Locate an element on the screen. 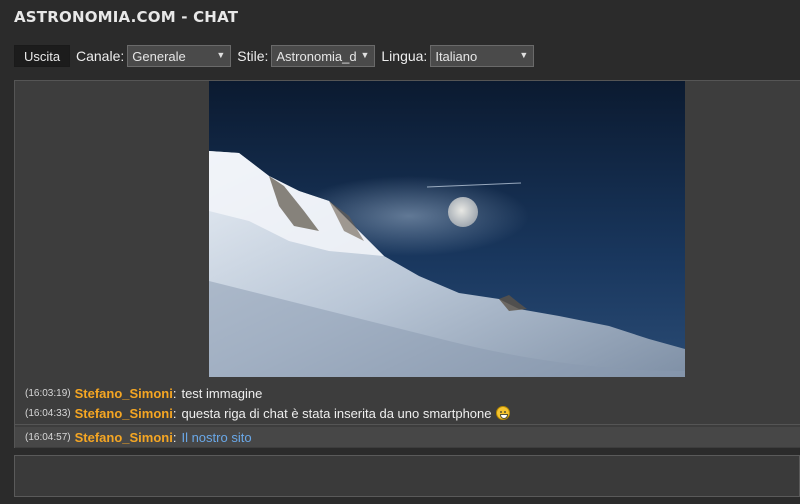  language-select: Italiano ▼ is located at coordinates (482, 56).